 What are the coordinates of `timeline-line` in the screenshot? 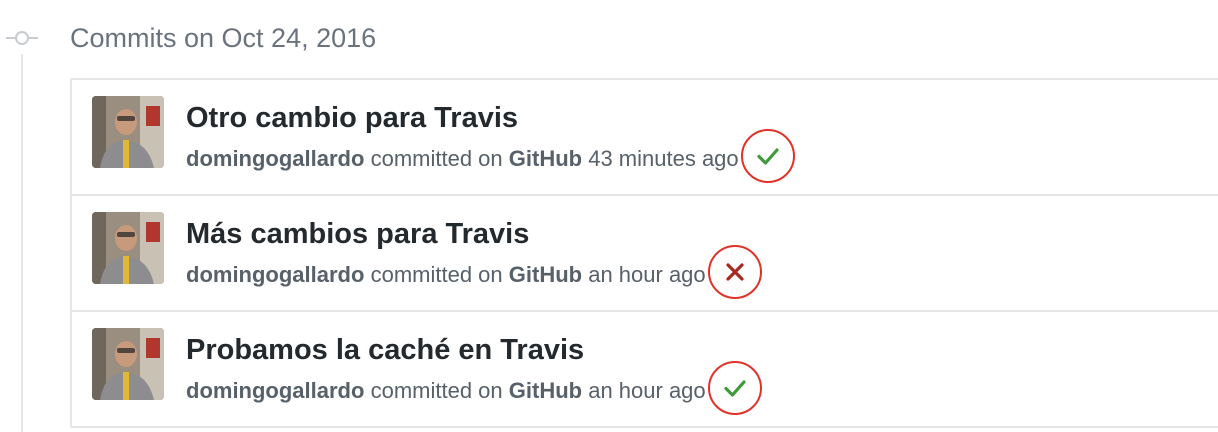 It's located at (22, 243).